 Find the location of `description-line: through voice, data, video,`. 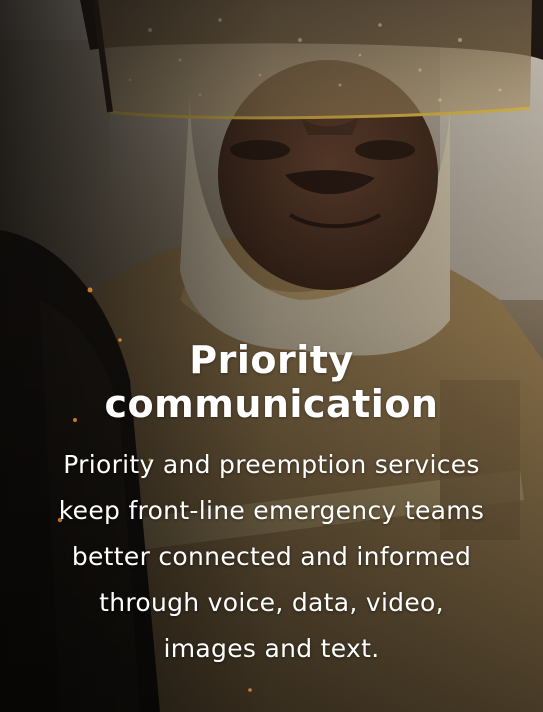

description-line: through voice, data, video, is located at coordinates (271, 602).